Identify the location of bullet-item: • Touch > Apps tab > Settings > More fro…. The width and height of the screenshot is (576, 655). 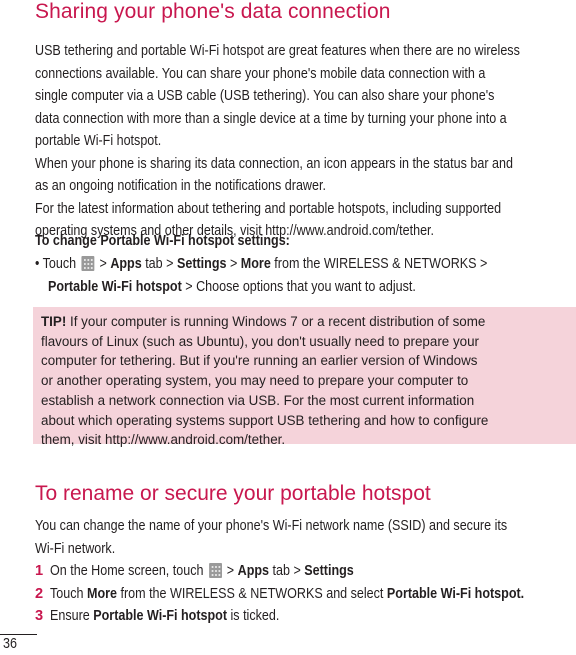
(298, 275).